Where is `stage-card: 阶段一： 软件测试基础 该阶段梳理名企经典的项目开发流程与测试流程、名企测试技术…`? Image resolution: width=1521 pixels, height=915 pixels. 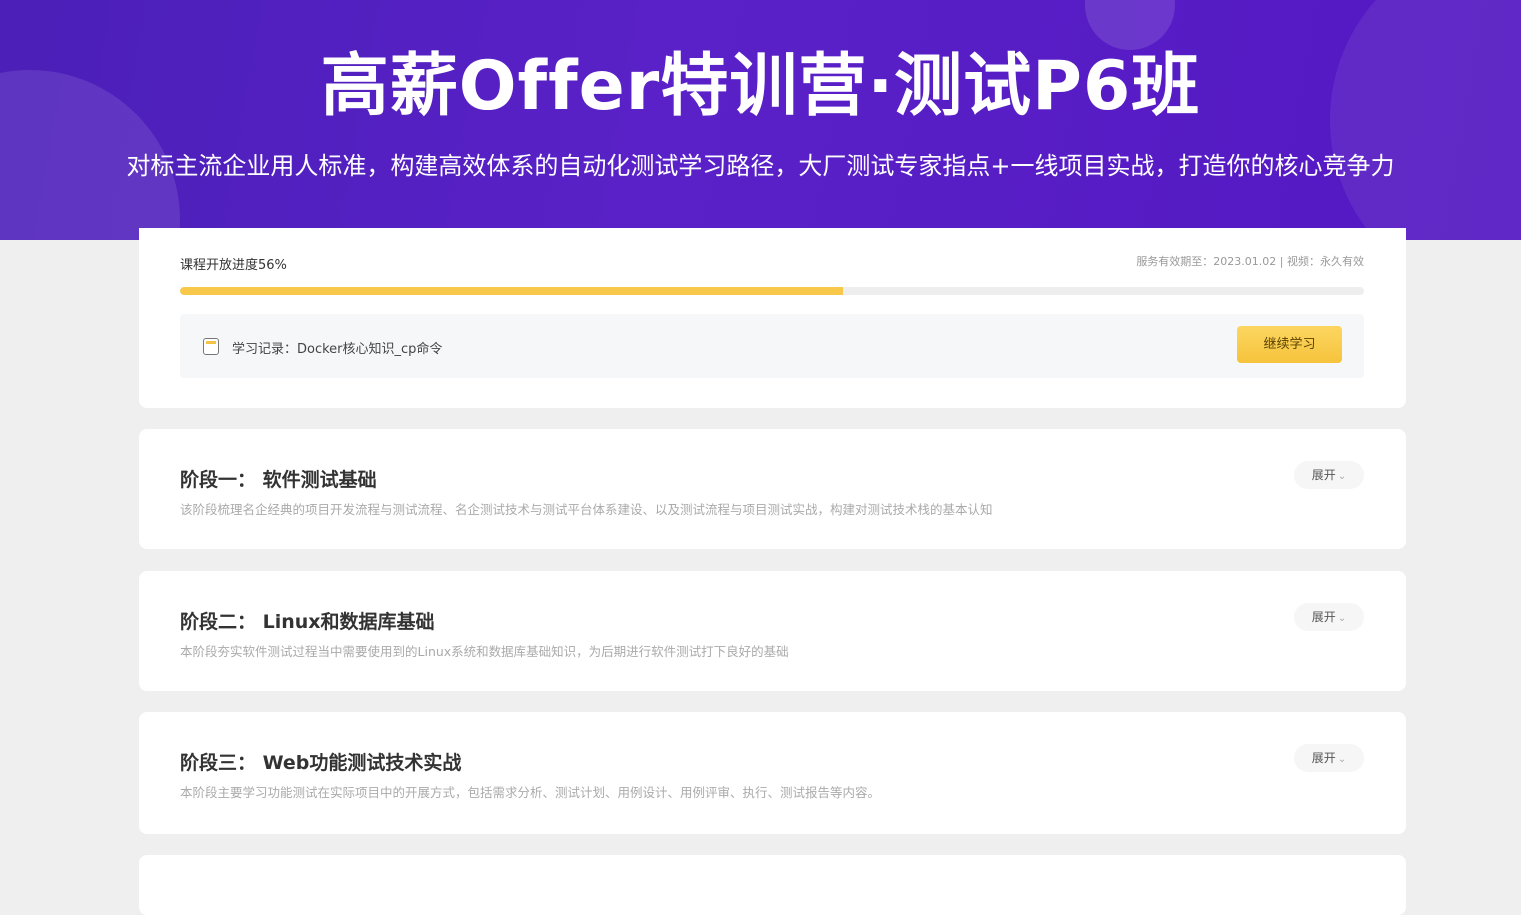 stage-card: 阶段一： 软件测试基础 该阶段梳理名企经典的项目开发流程与测试流程、名企测试技术… is located at coordinates (772, 489).